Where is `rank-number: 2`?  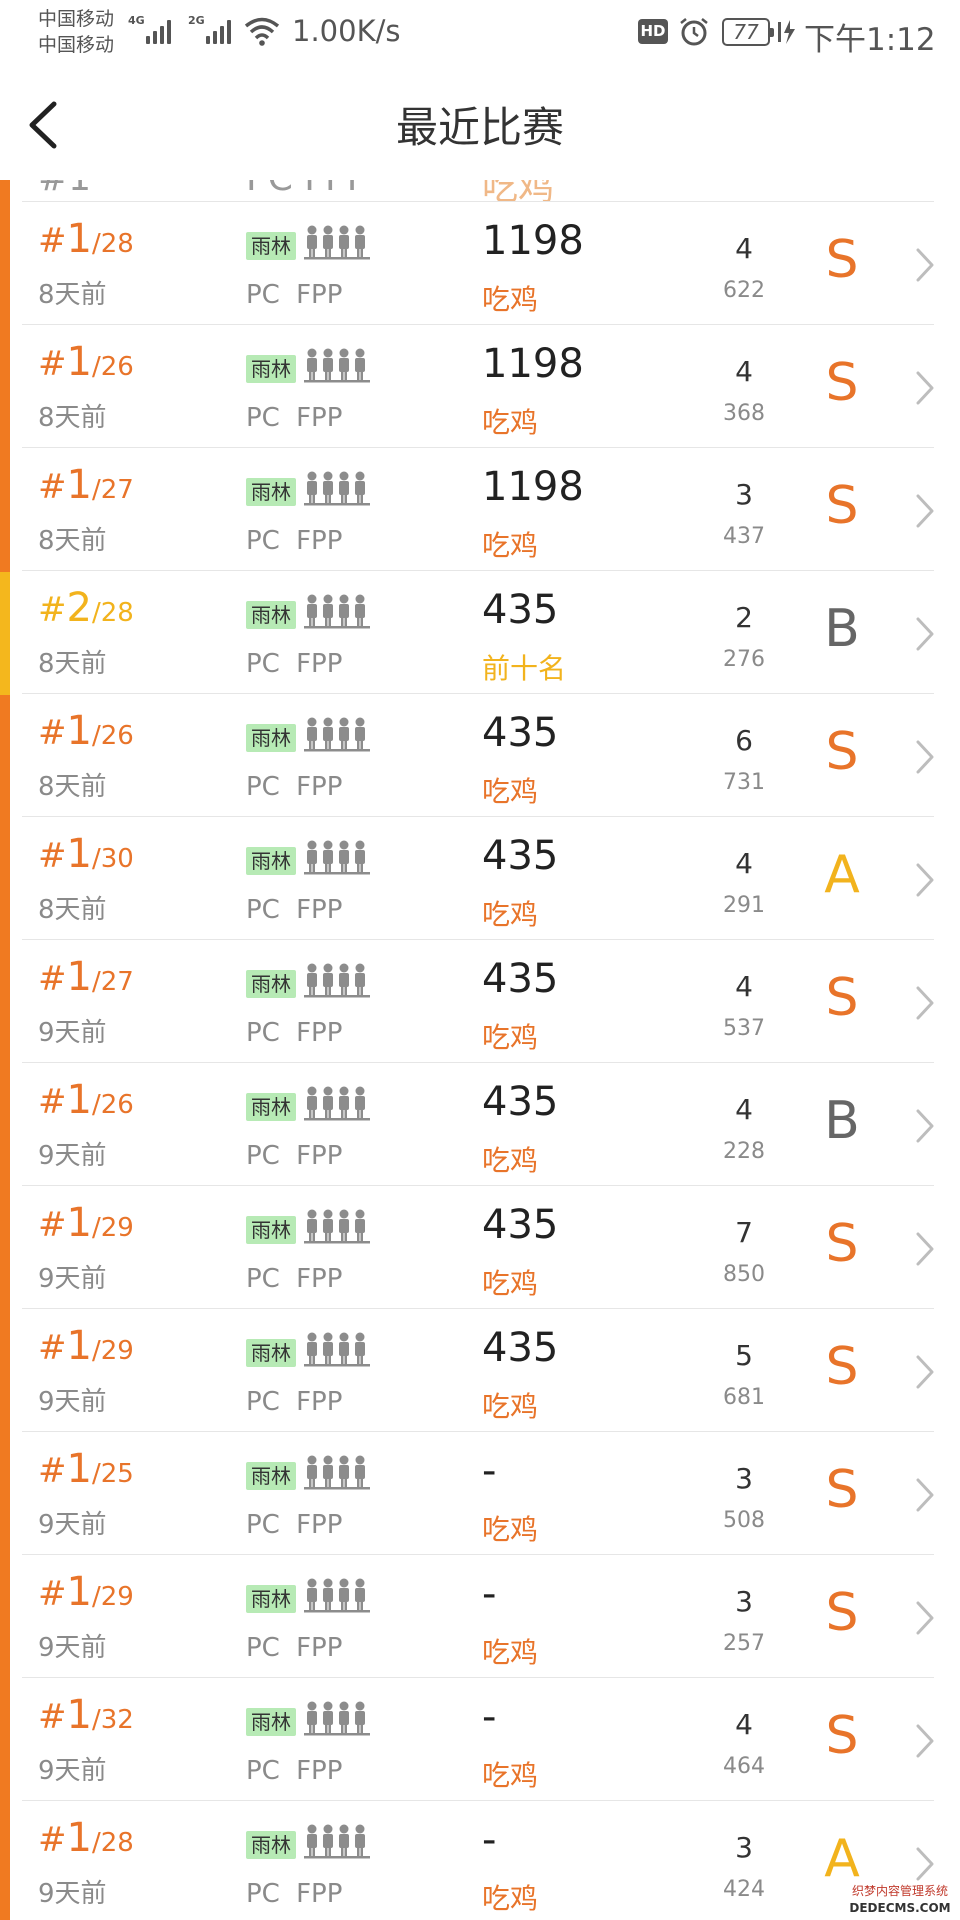 rank-number: 2 is located at coordinates (79, 608).